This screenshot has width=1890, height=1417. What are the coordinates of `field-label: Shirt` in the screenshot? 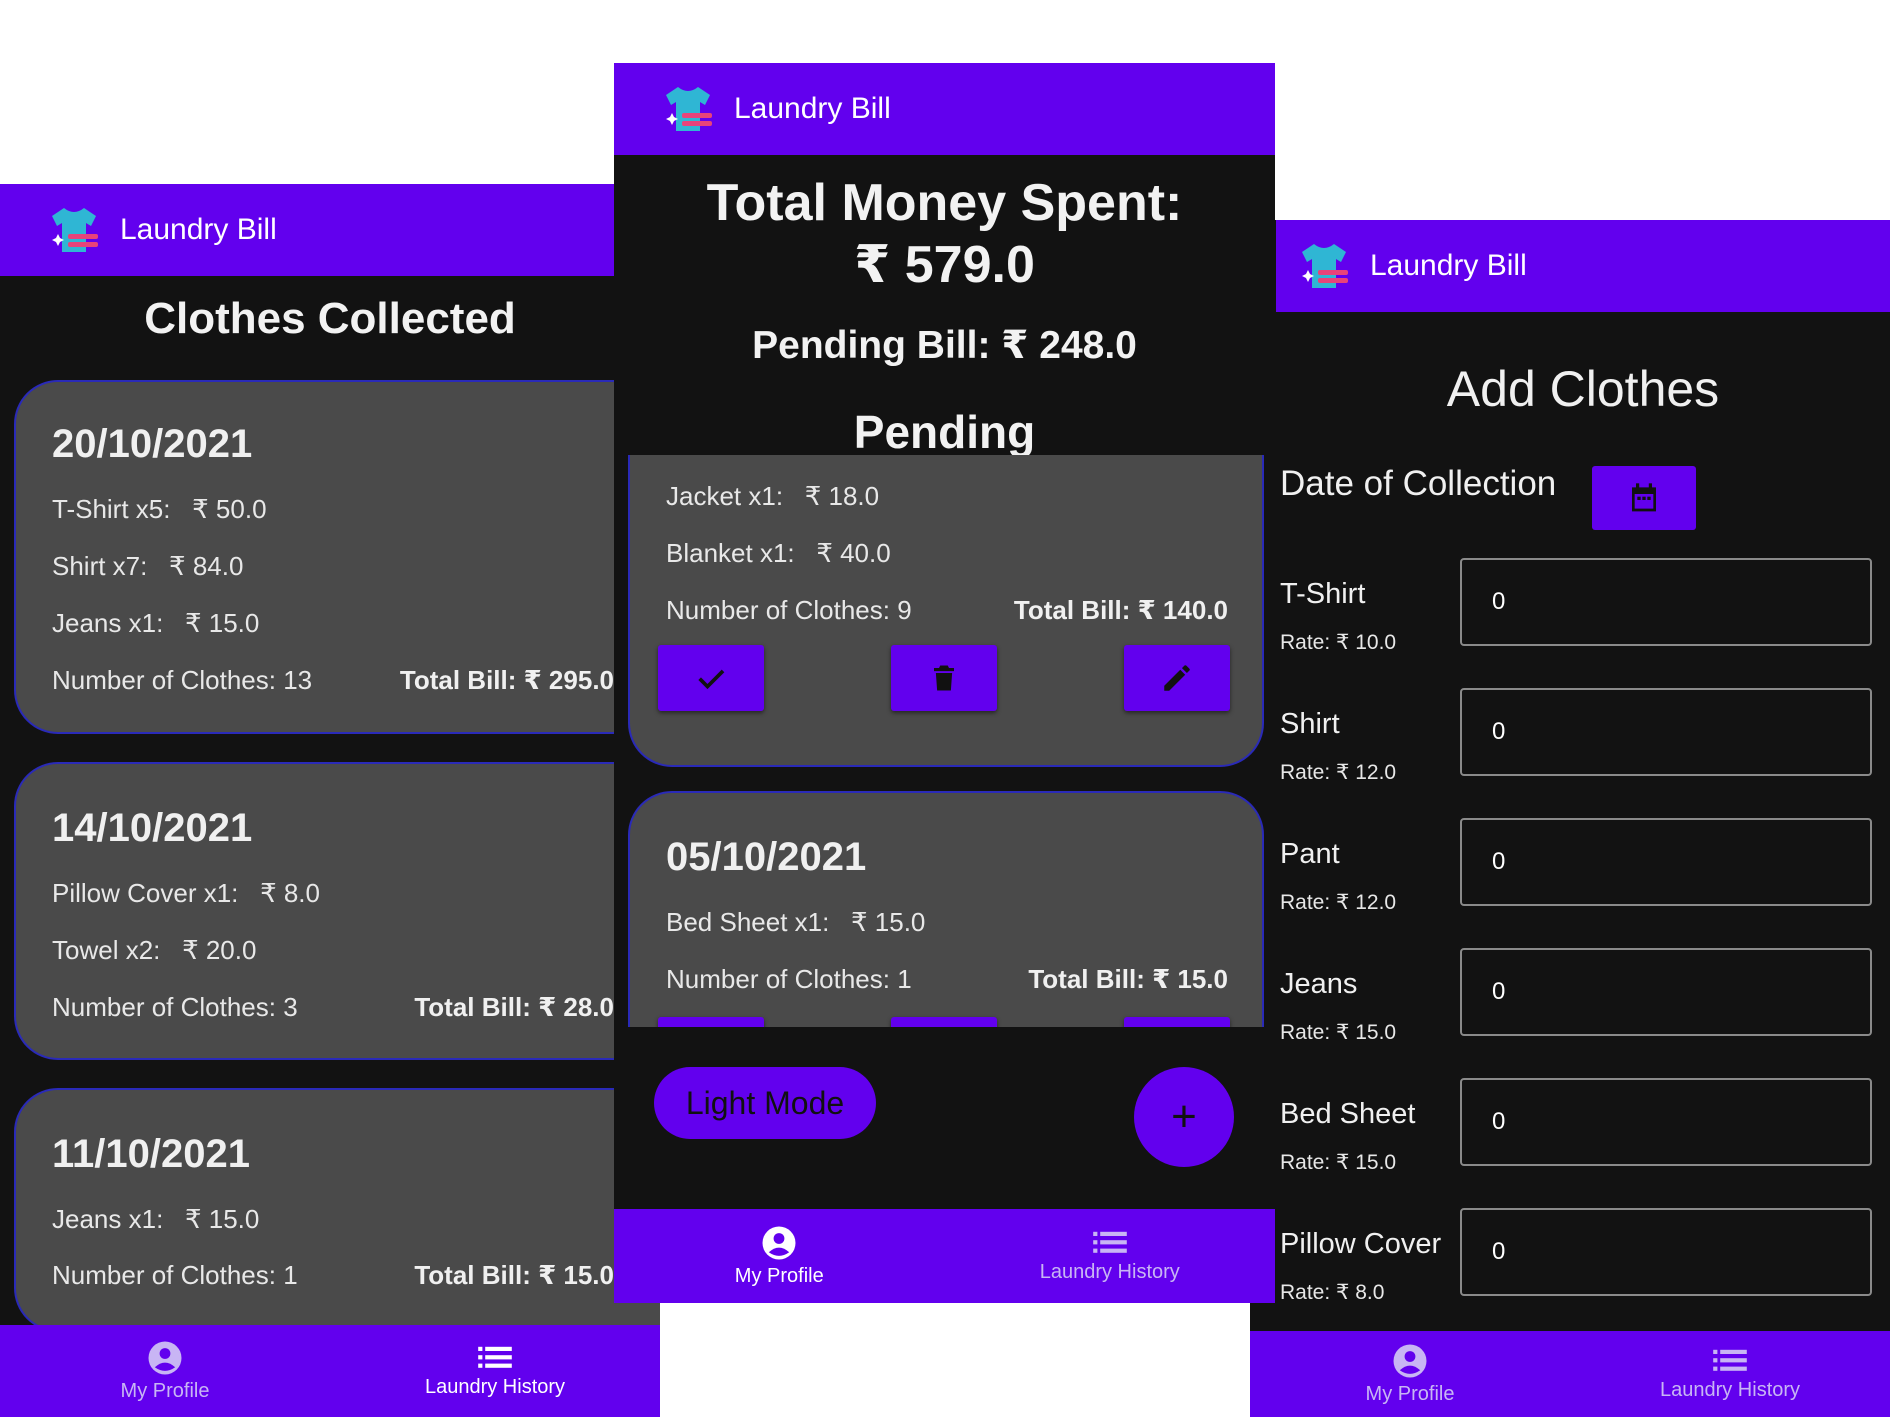 It's located at (1310, 724).